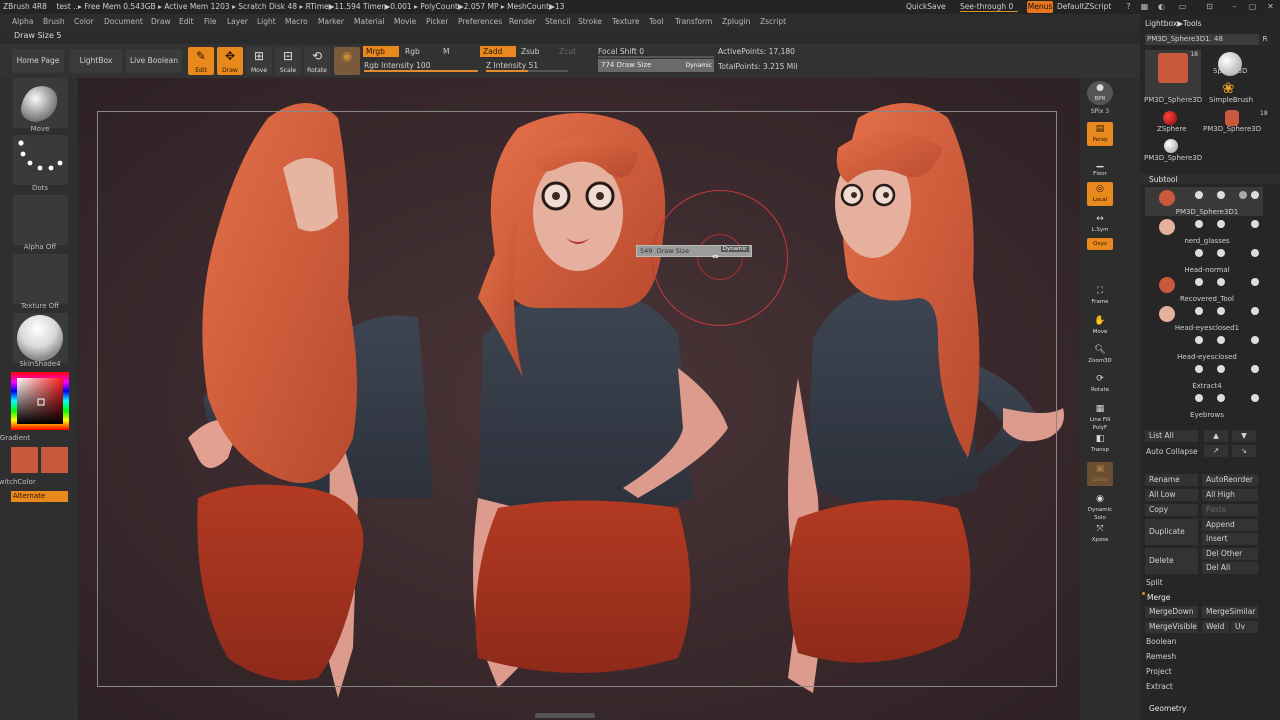 The width and height of the screenshot is (1280, 720). Describe the element at coordinates (96, 61) in the screenshot. I see `lightbox-button: LightBox` at that location.